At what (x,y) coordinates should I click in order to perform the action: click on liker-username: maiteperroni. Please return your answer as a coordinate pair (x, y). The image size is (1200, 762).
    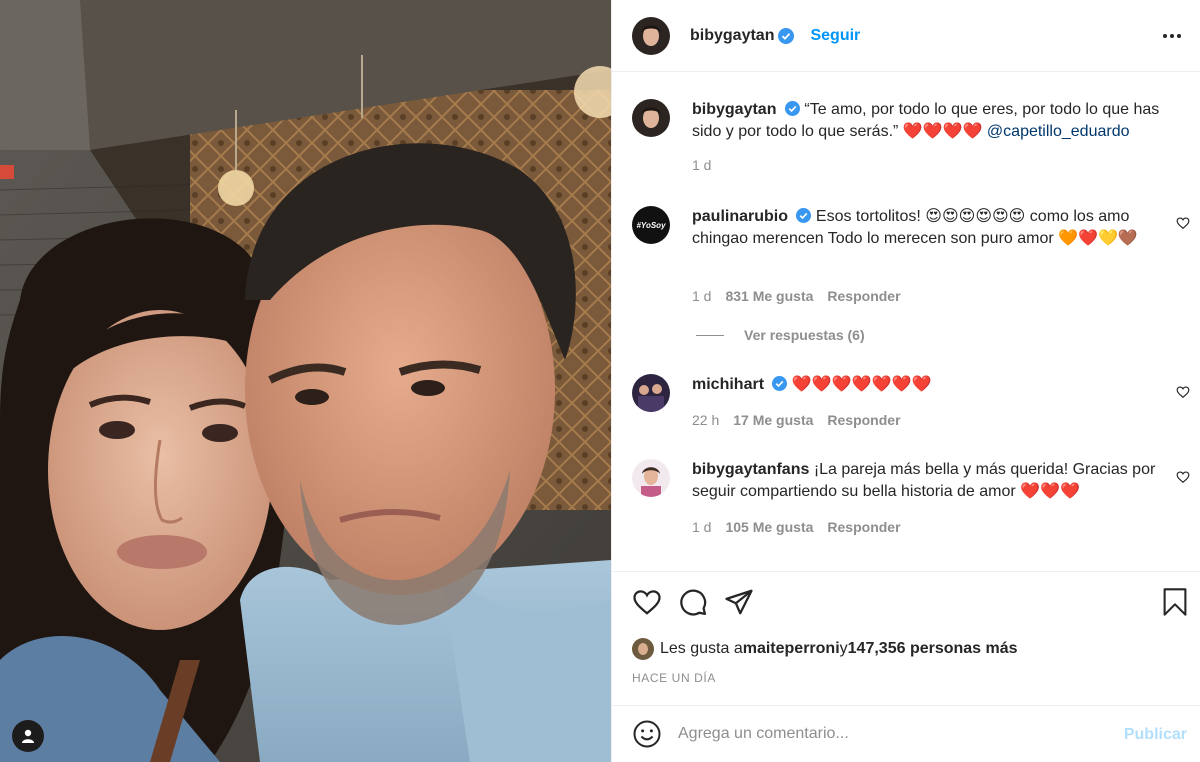
    Looking at the image, I should click on (791, 649).